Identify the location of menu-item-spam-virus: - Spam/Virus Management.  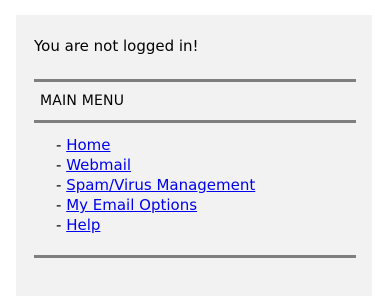
(155, 185).